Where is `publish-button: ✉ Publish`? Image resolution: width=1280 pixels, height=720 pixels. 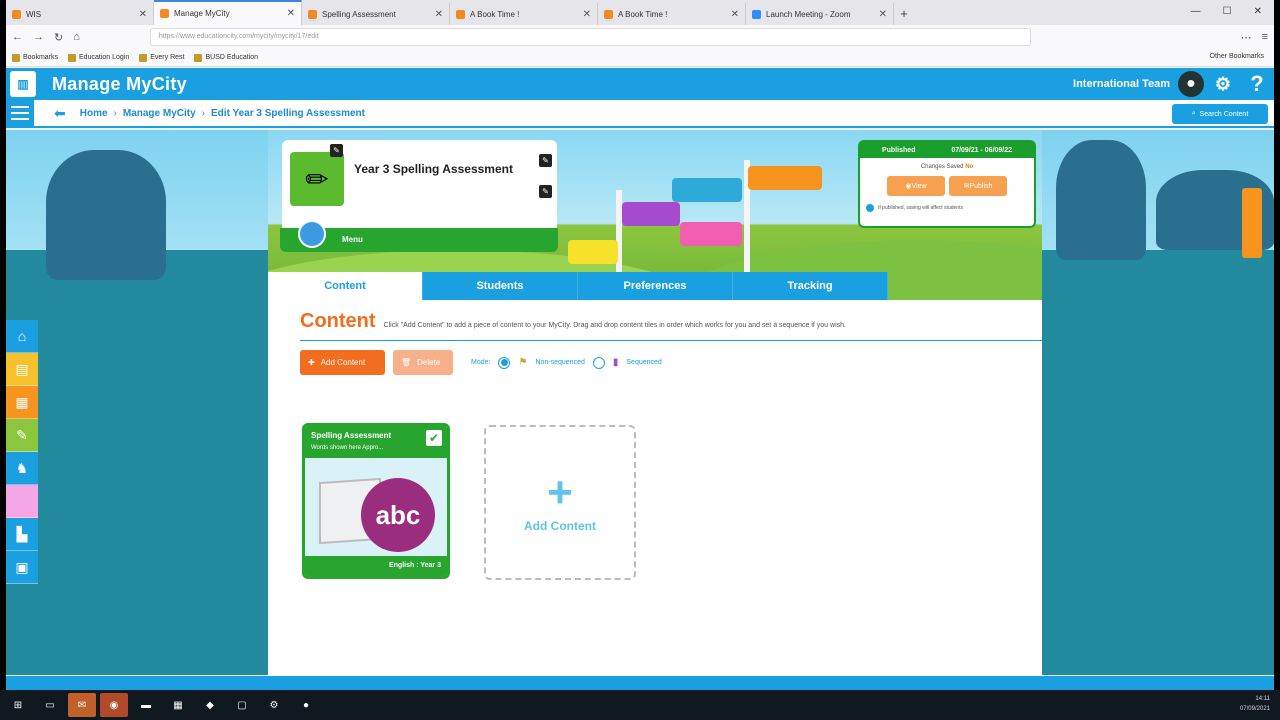
publish-button: ✉ Publish is located at coordinates (978, 186).